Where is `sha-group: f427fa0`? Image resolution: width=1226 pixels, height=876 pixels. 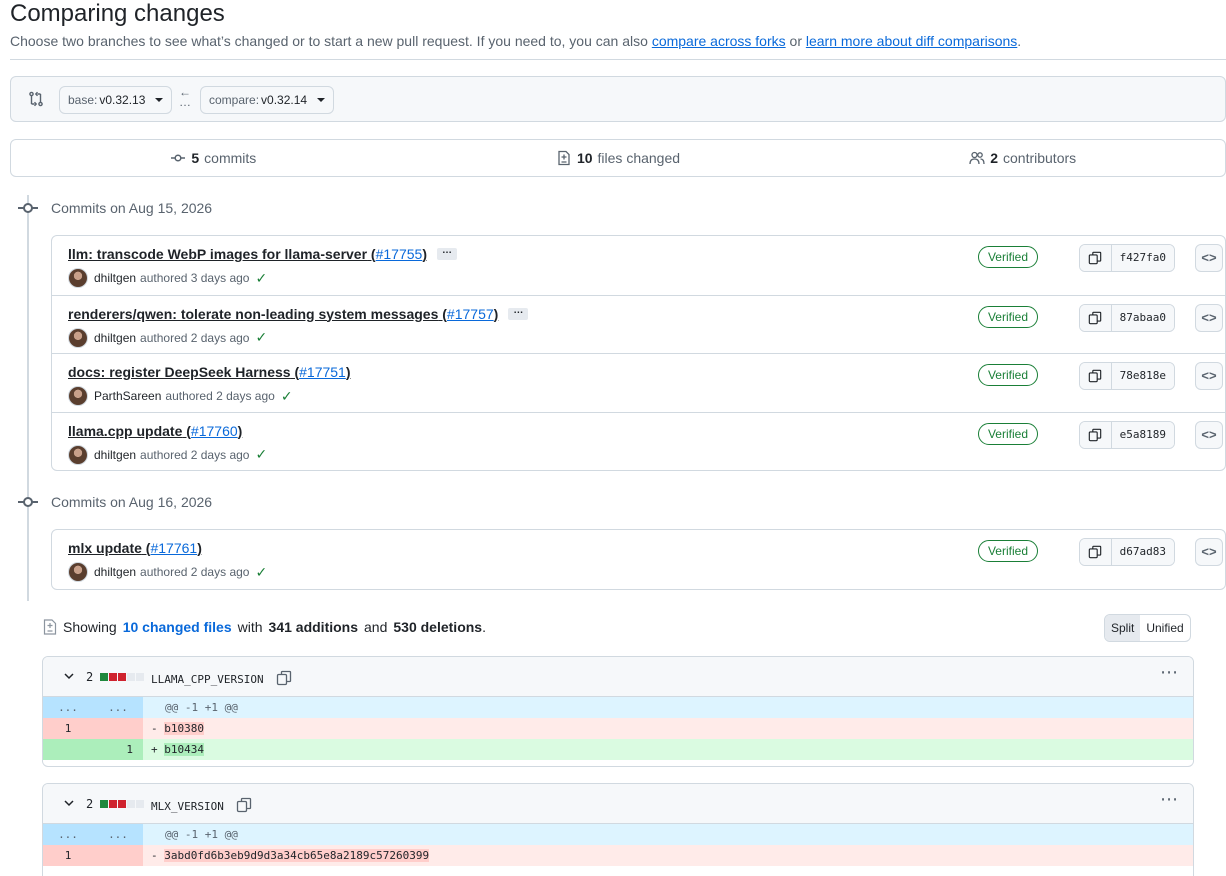
sha-group: f427fa0 is located at coordinates (1126, 258).